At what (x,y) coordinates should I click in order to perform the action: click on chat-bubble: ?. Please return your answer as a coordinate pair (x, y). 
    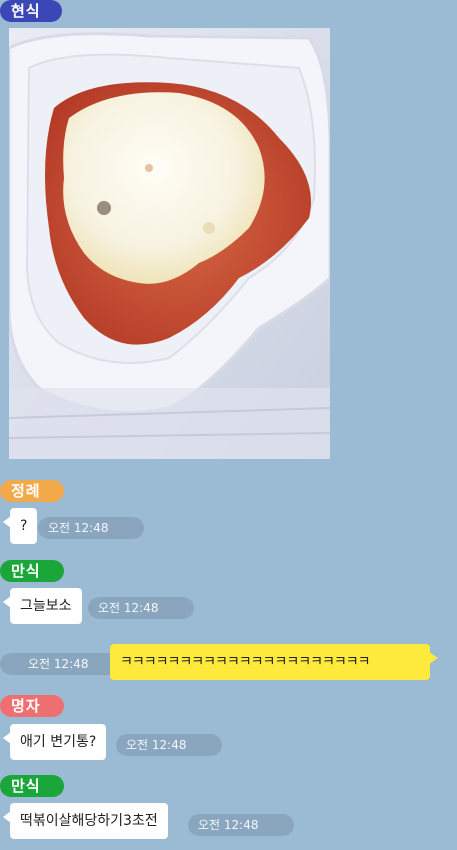
    Looking at the image, I should click on (20, 526).